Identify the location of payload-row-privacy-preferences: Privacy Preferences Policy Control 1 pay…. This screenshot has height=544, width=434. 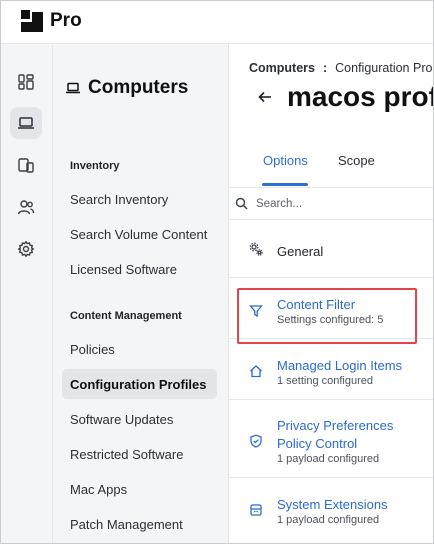
(331, 439).